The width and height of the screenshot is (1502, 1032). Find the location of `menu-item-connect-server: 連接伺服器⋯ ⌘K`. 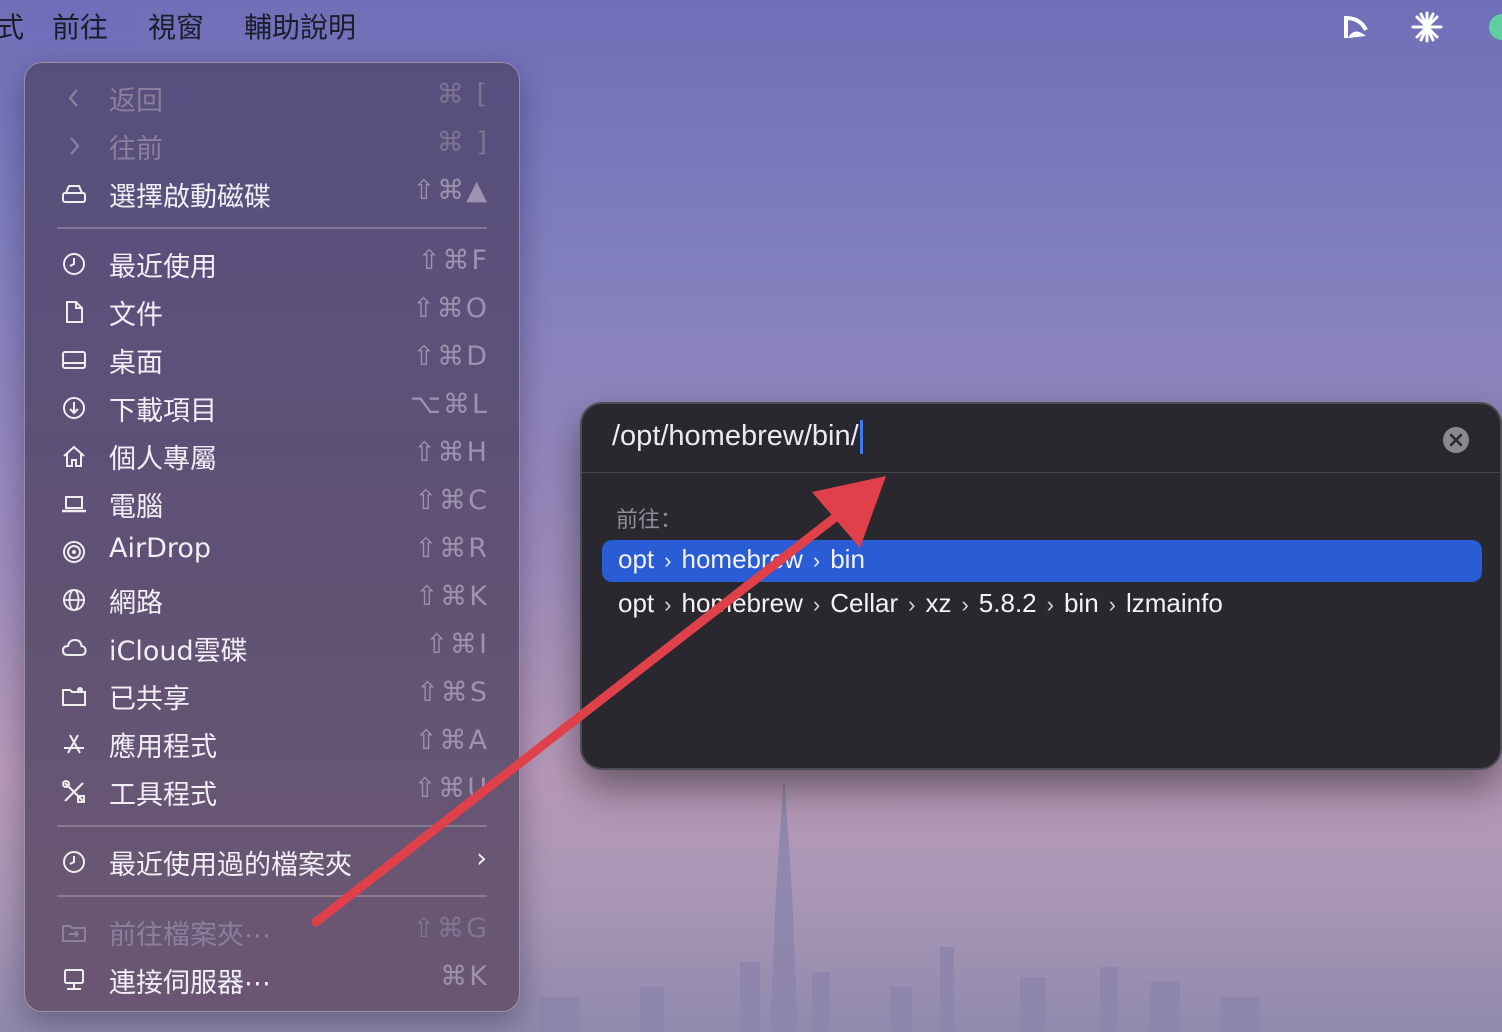

menu-item-connect-server: 連接伺服器⋯ ⌘K is located at coordinates (272, 979).